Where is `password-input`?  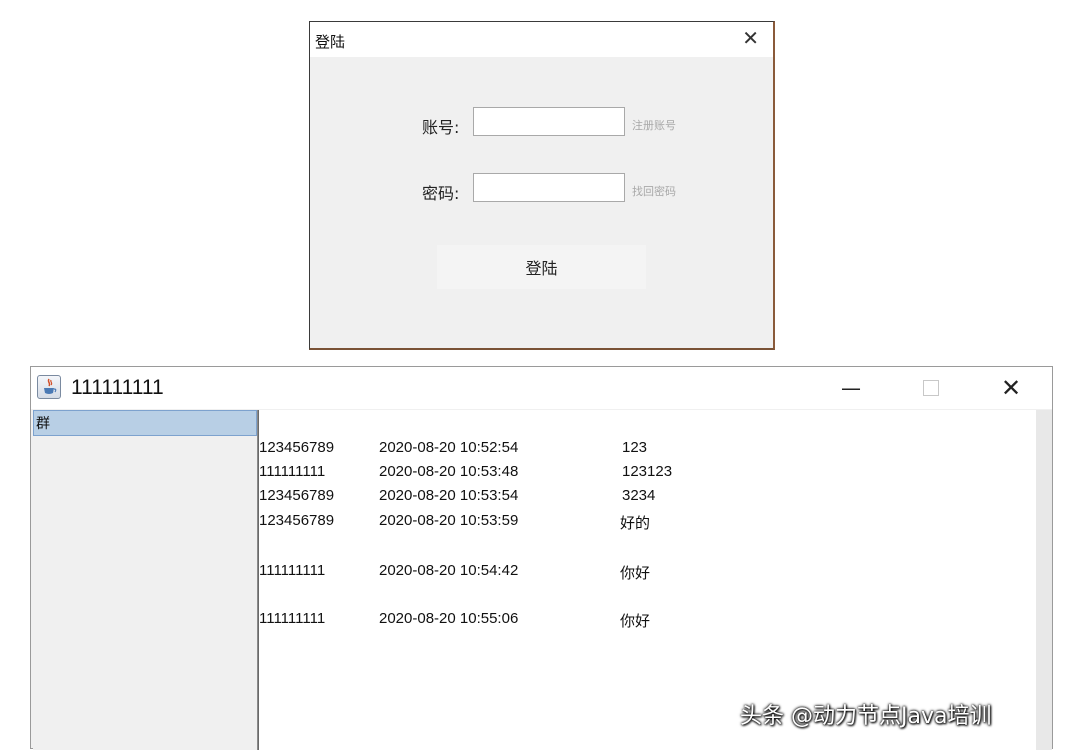 password-input is located at coordinates (549, 187).